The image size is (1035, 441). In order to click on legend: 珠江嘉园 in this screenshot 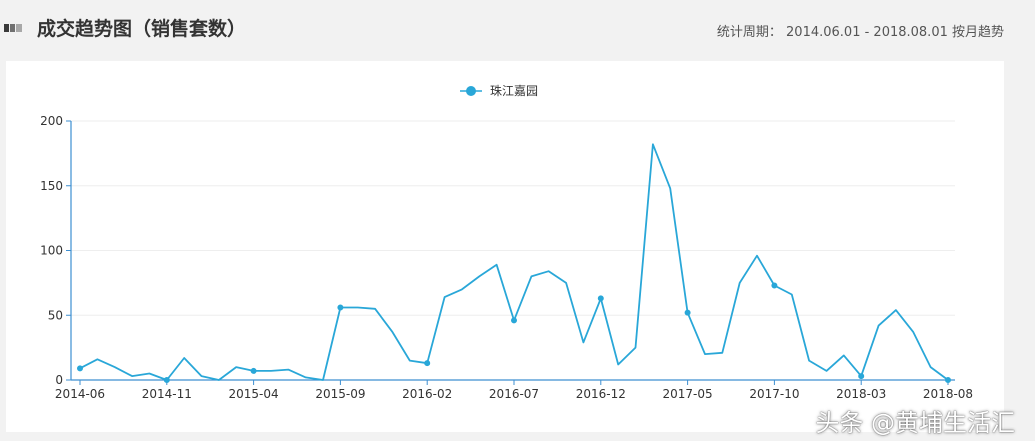, I will do `click(499, 91)`.